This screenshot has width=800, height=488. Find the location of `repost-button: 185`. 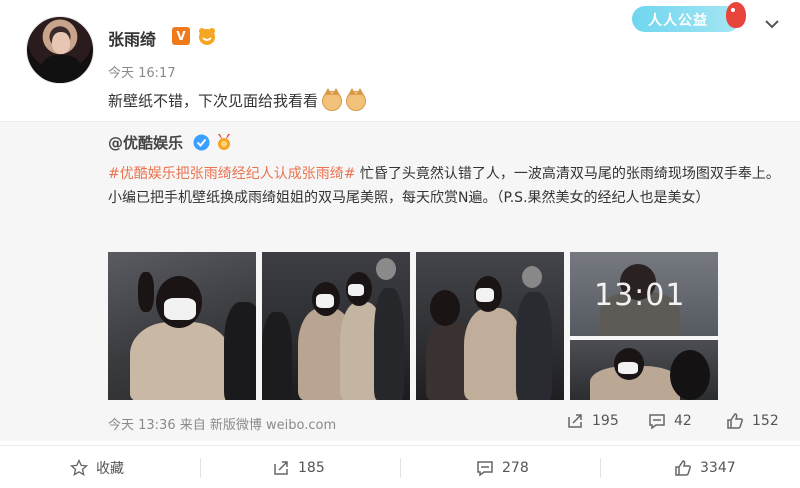

repost-button: 185 is located at coordinates (298, 467).